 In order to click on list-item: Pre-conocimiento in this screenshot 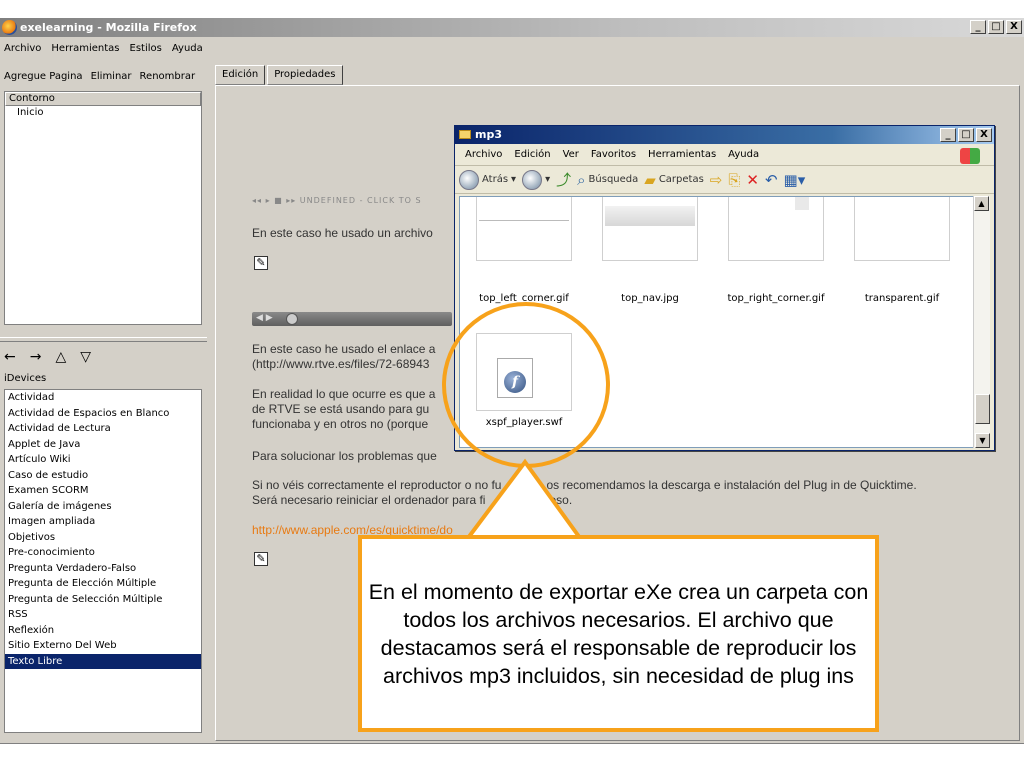, I will do `click(103, 553)`.